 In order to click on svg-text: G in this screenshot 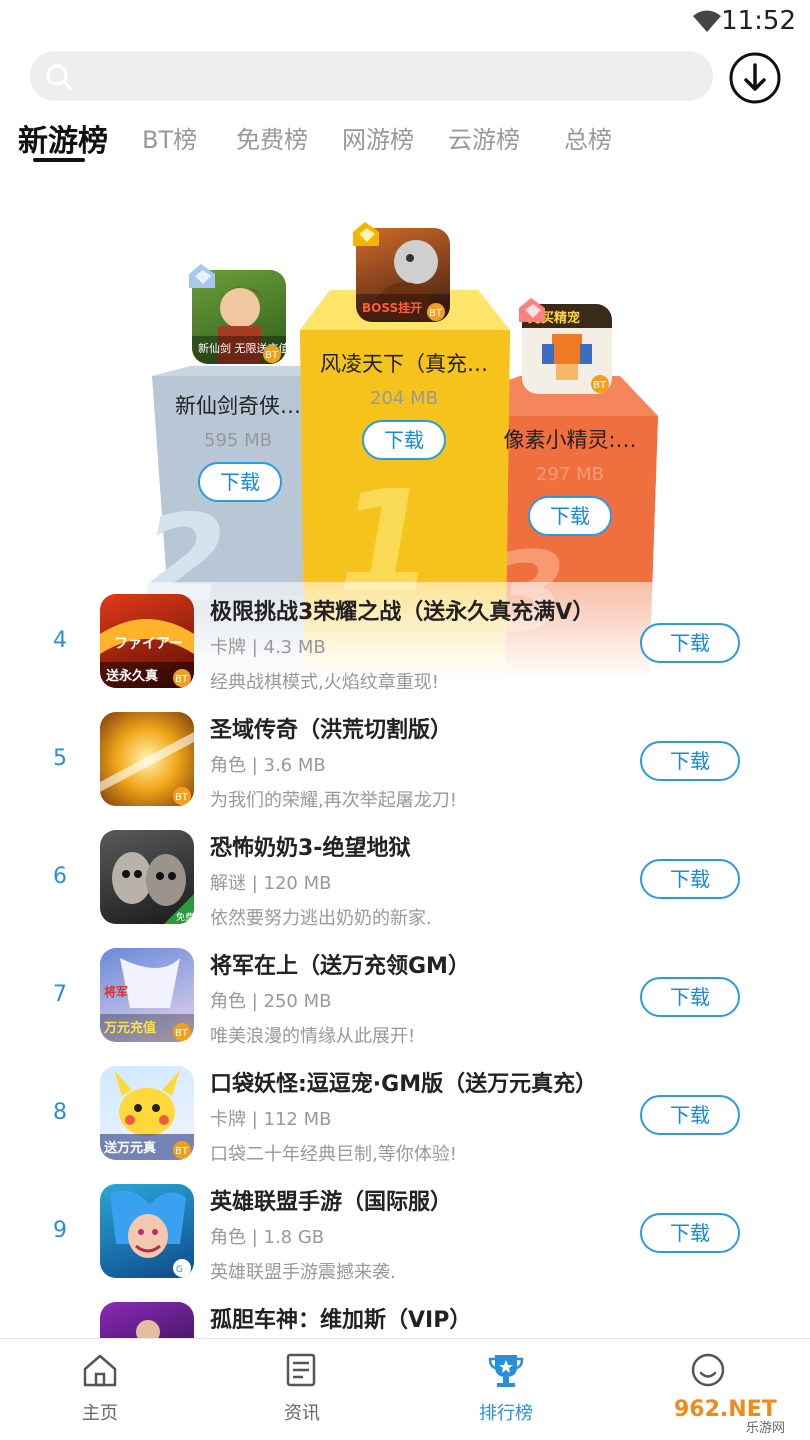, I will do `click(179, 1270)`.